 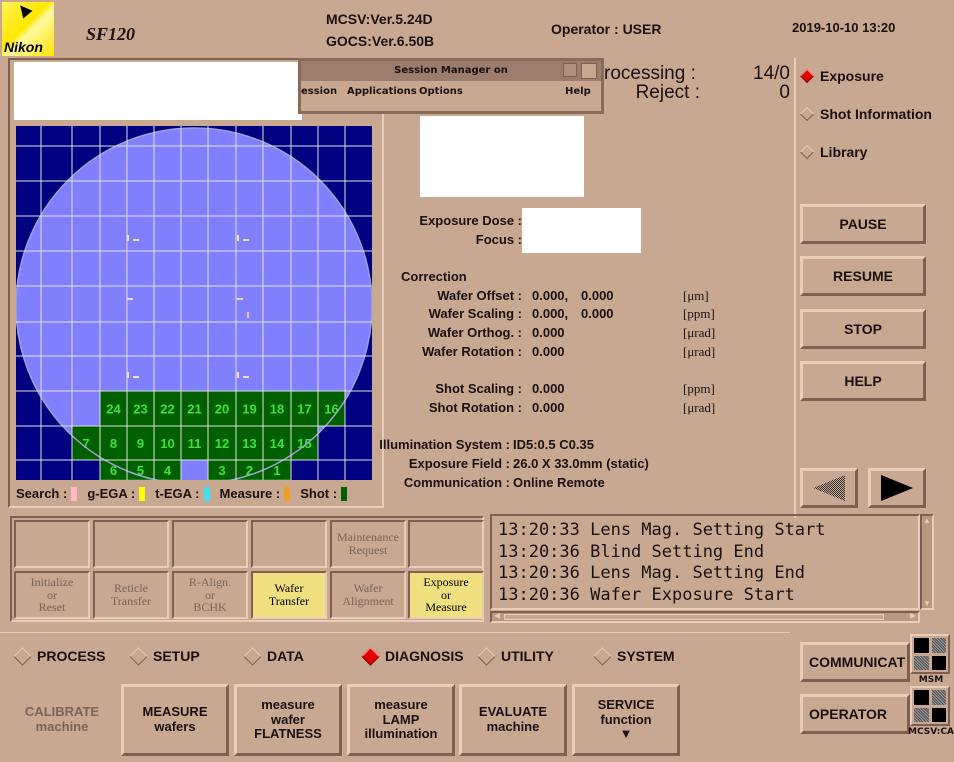 What do you see at coordinates (113, 409) in the screenshot?
I see `shot-number: 24` at bounding box center [113, 409].